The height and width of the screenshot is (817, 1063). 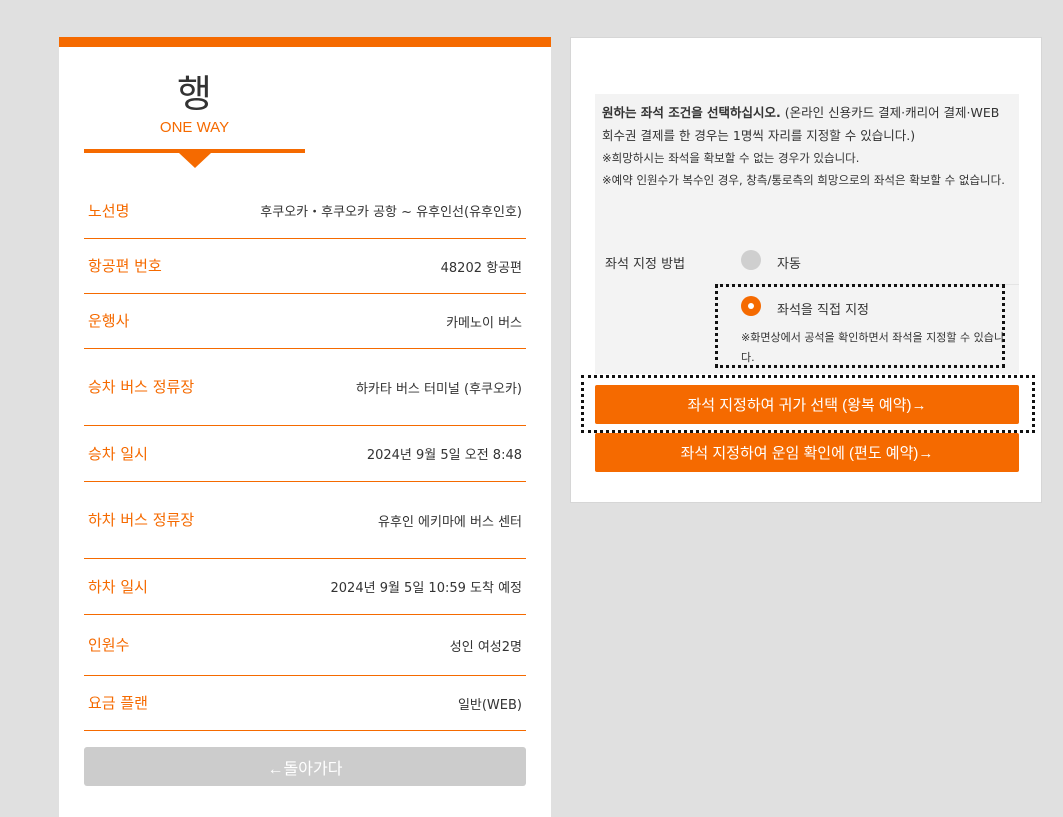 I want to click on info-row-fare-plan: 요금 플랜 일반(WEB), so click(x=305, y=703).